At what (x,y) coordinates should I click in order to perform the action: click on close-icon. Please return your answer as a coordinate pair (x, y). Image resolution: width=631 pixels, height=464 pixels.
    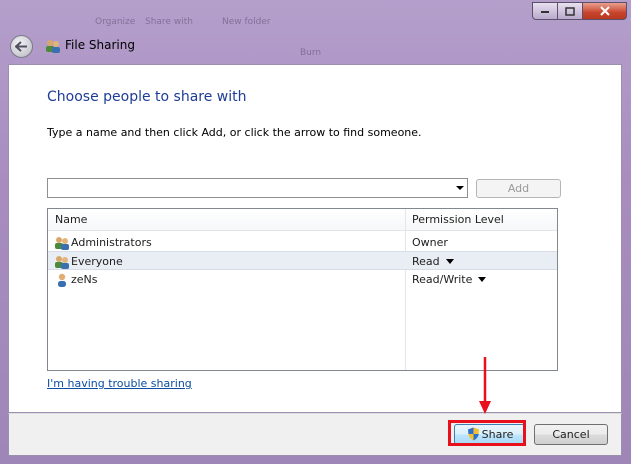
    Looking at the image, I should click on (604, 11).